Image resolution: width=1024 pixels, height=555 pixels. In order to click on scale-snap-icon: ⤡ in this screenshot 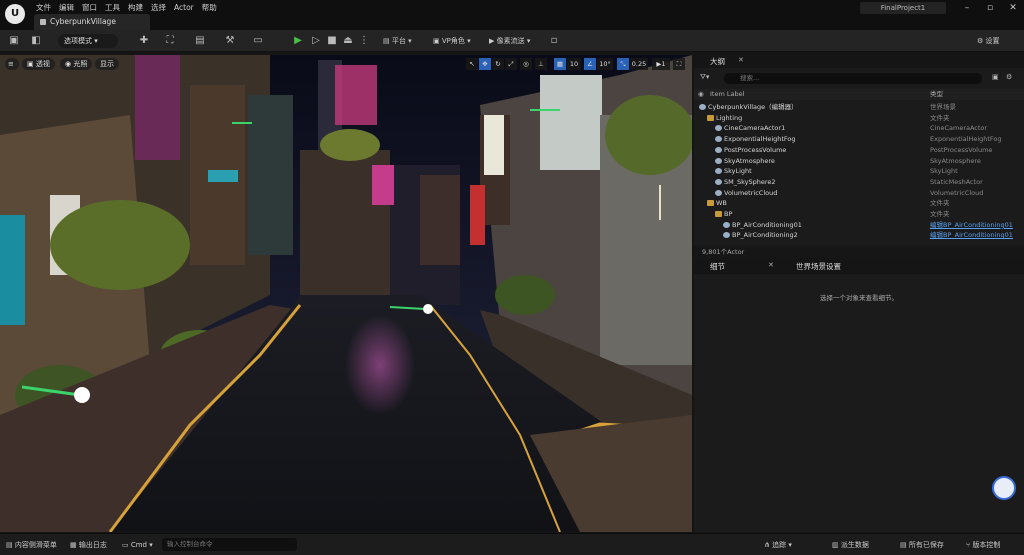, I will do `click(623, 64)`.